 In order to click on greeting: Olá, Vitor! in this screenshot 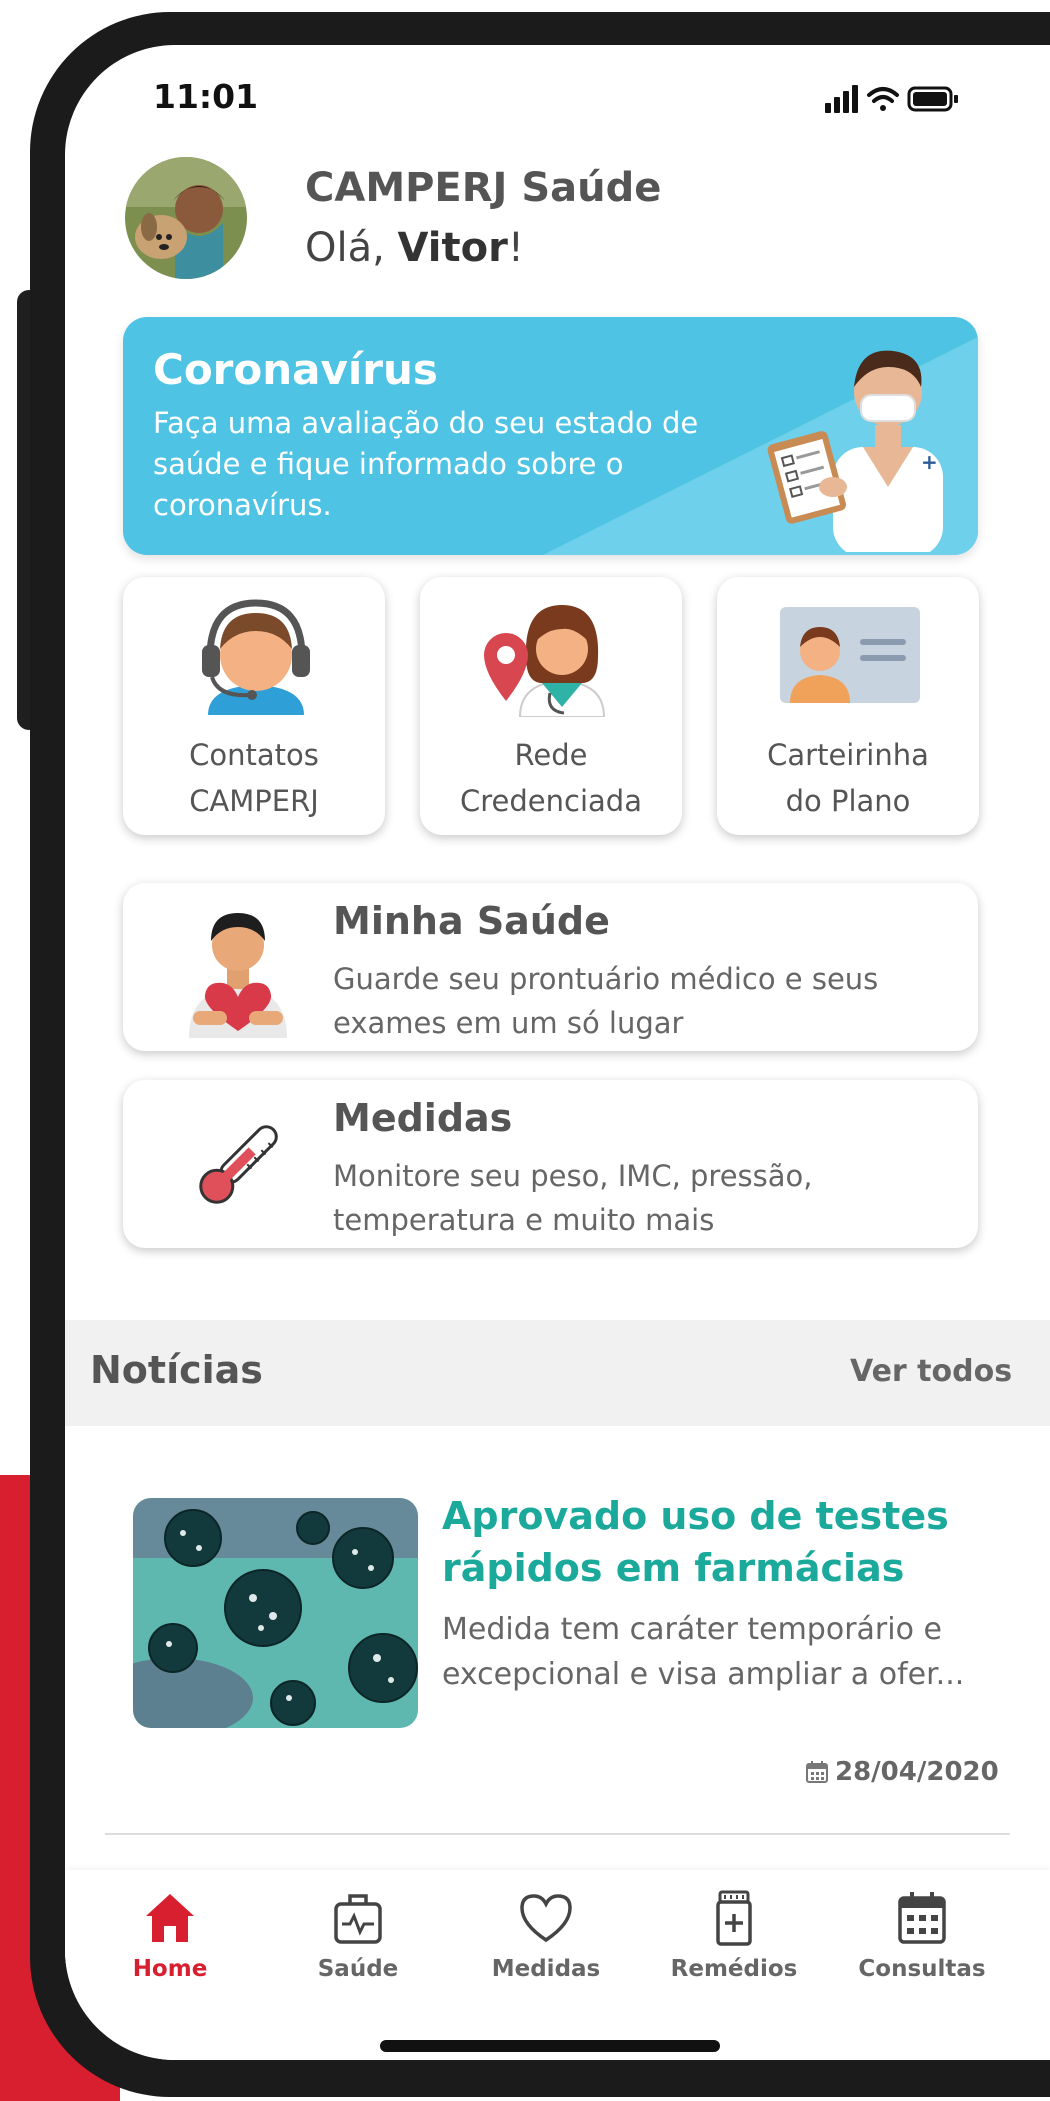, I will do `click(414, 248)`.